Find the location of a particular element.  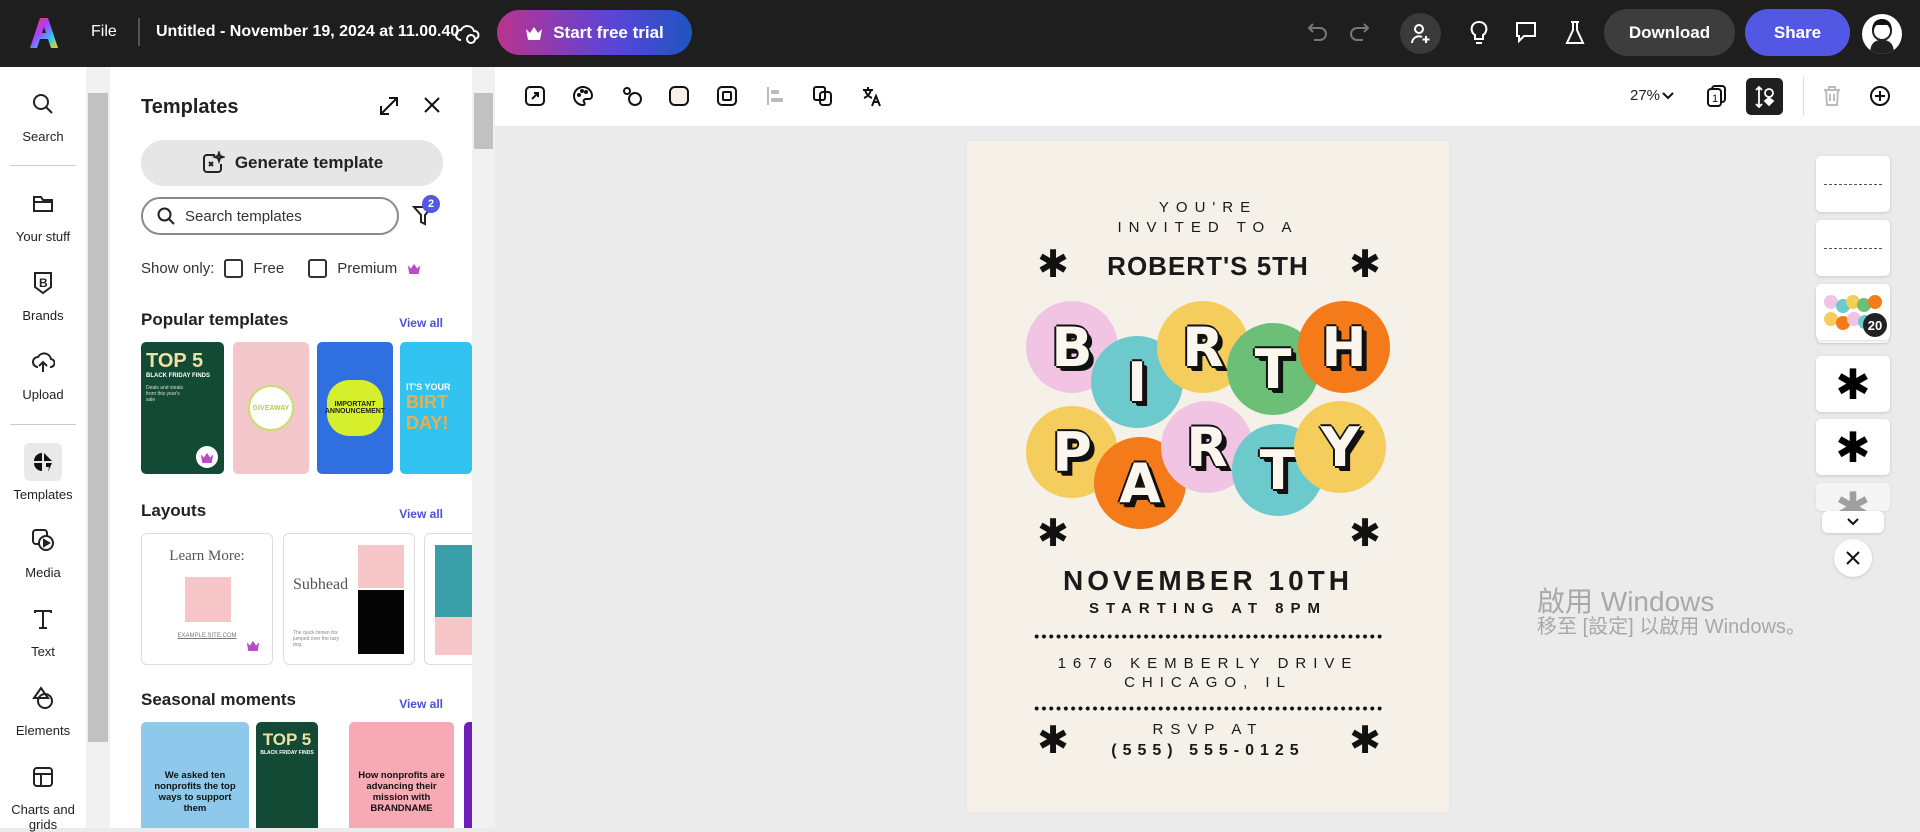

rail-item-templates: Templates is located at coordinates (43, 472).